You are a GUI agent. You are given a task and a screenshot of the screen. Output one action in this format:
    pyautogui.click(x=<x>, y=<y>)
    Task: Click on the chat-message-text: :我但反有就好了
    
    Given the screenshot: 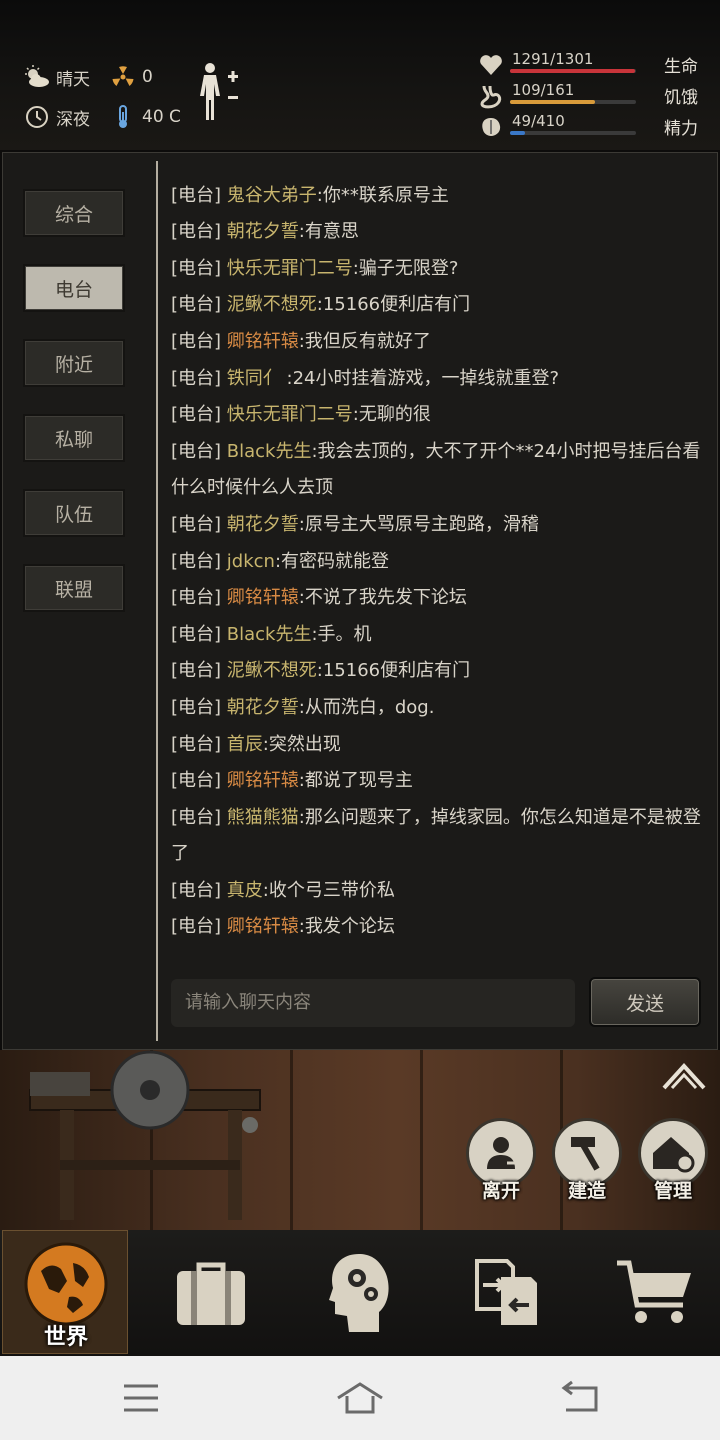 What is the action you would take?
    pyautogui.click(x=364, y=341)
    